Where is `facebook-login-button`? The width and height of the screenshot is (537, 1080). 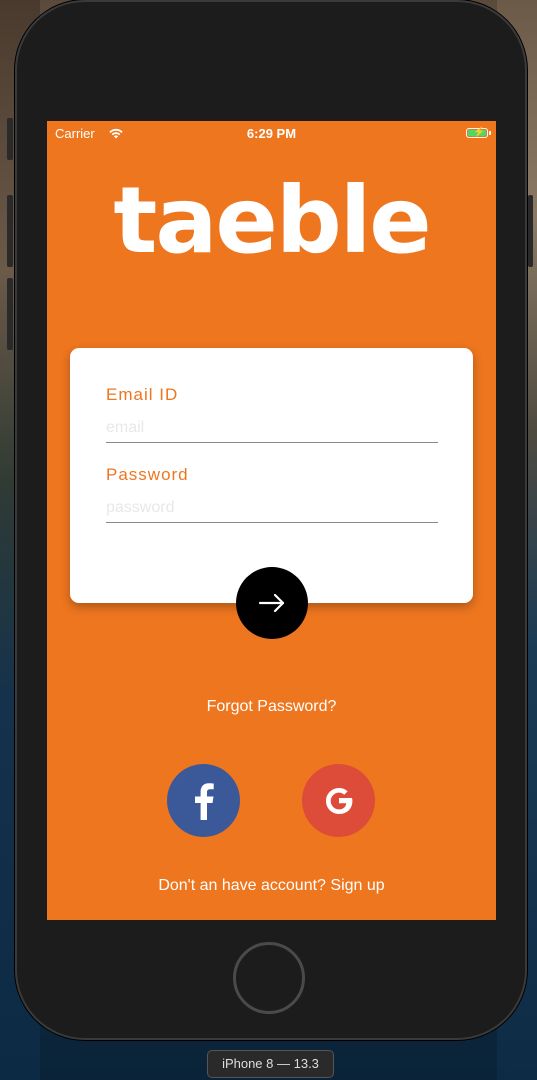
facebook-login-button is located at coordinates (203, 800).